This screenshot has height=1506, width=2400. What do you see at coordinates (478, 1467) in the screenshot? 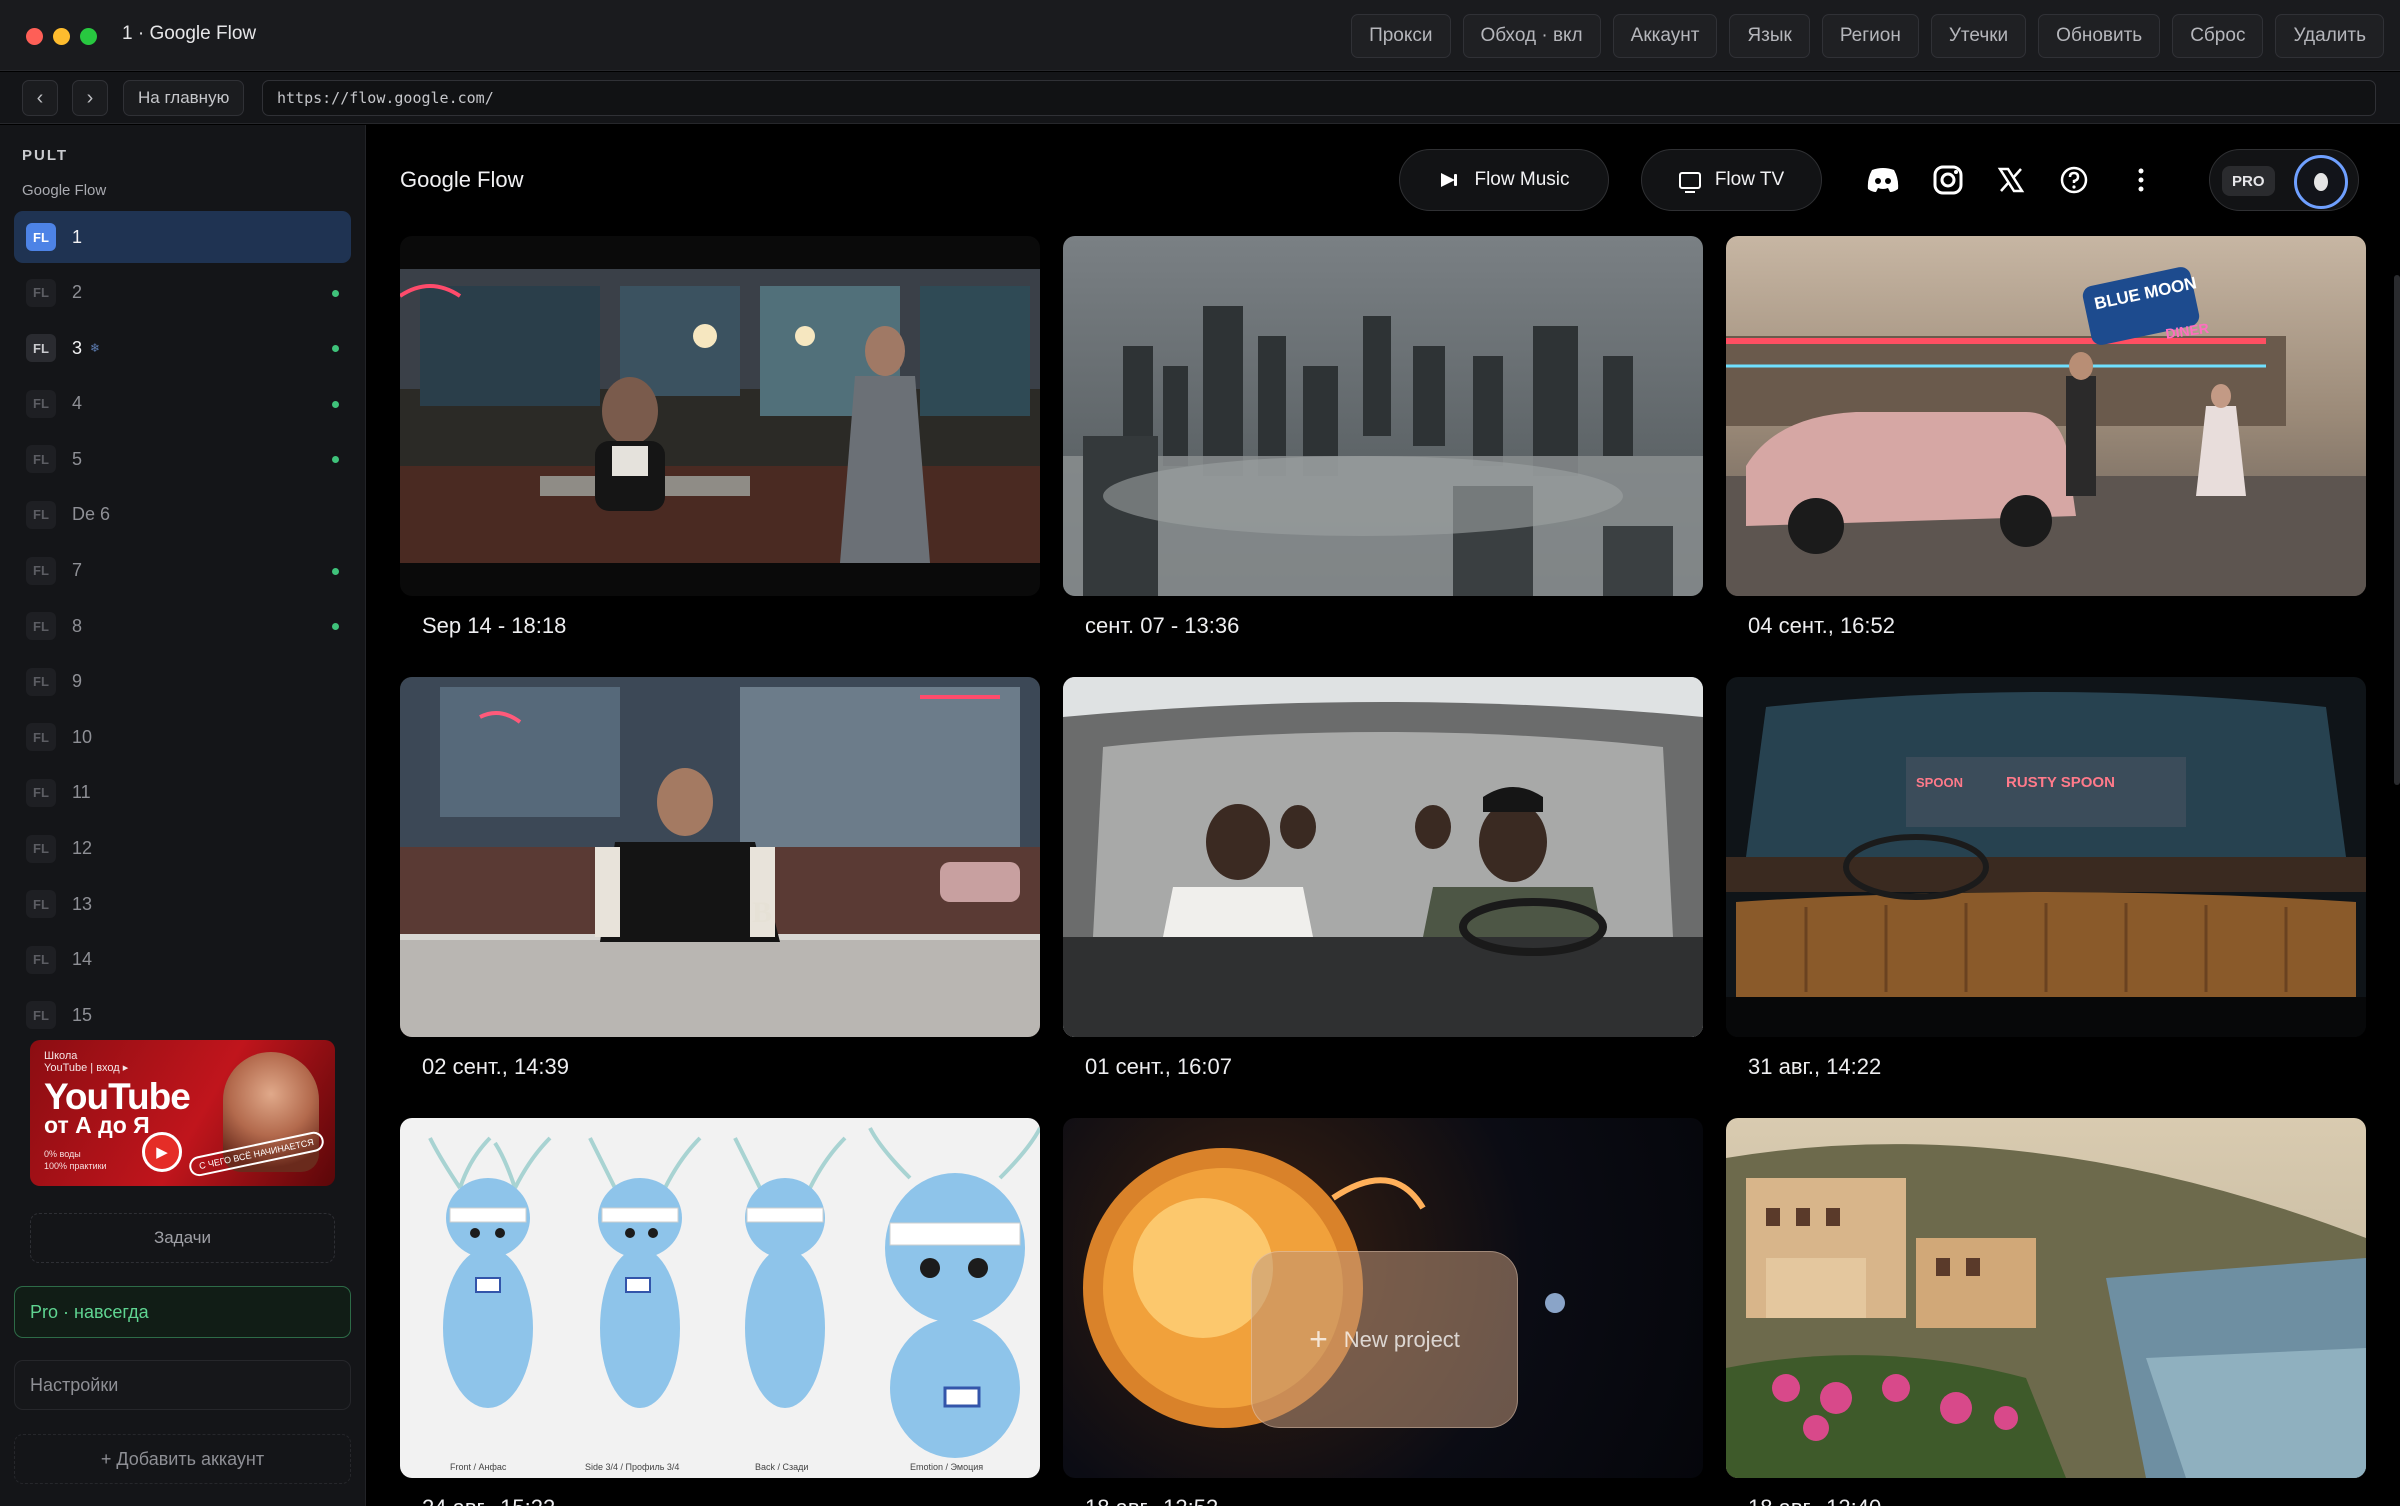
I see `sheet-label-front: Front / Анфас` at bounding box center [478, 1467].